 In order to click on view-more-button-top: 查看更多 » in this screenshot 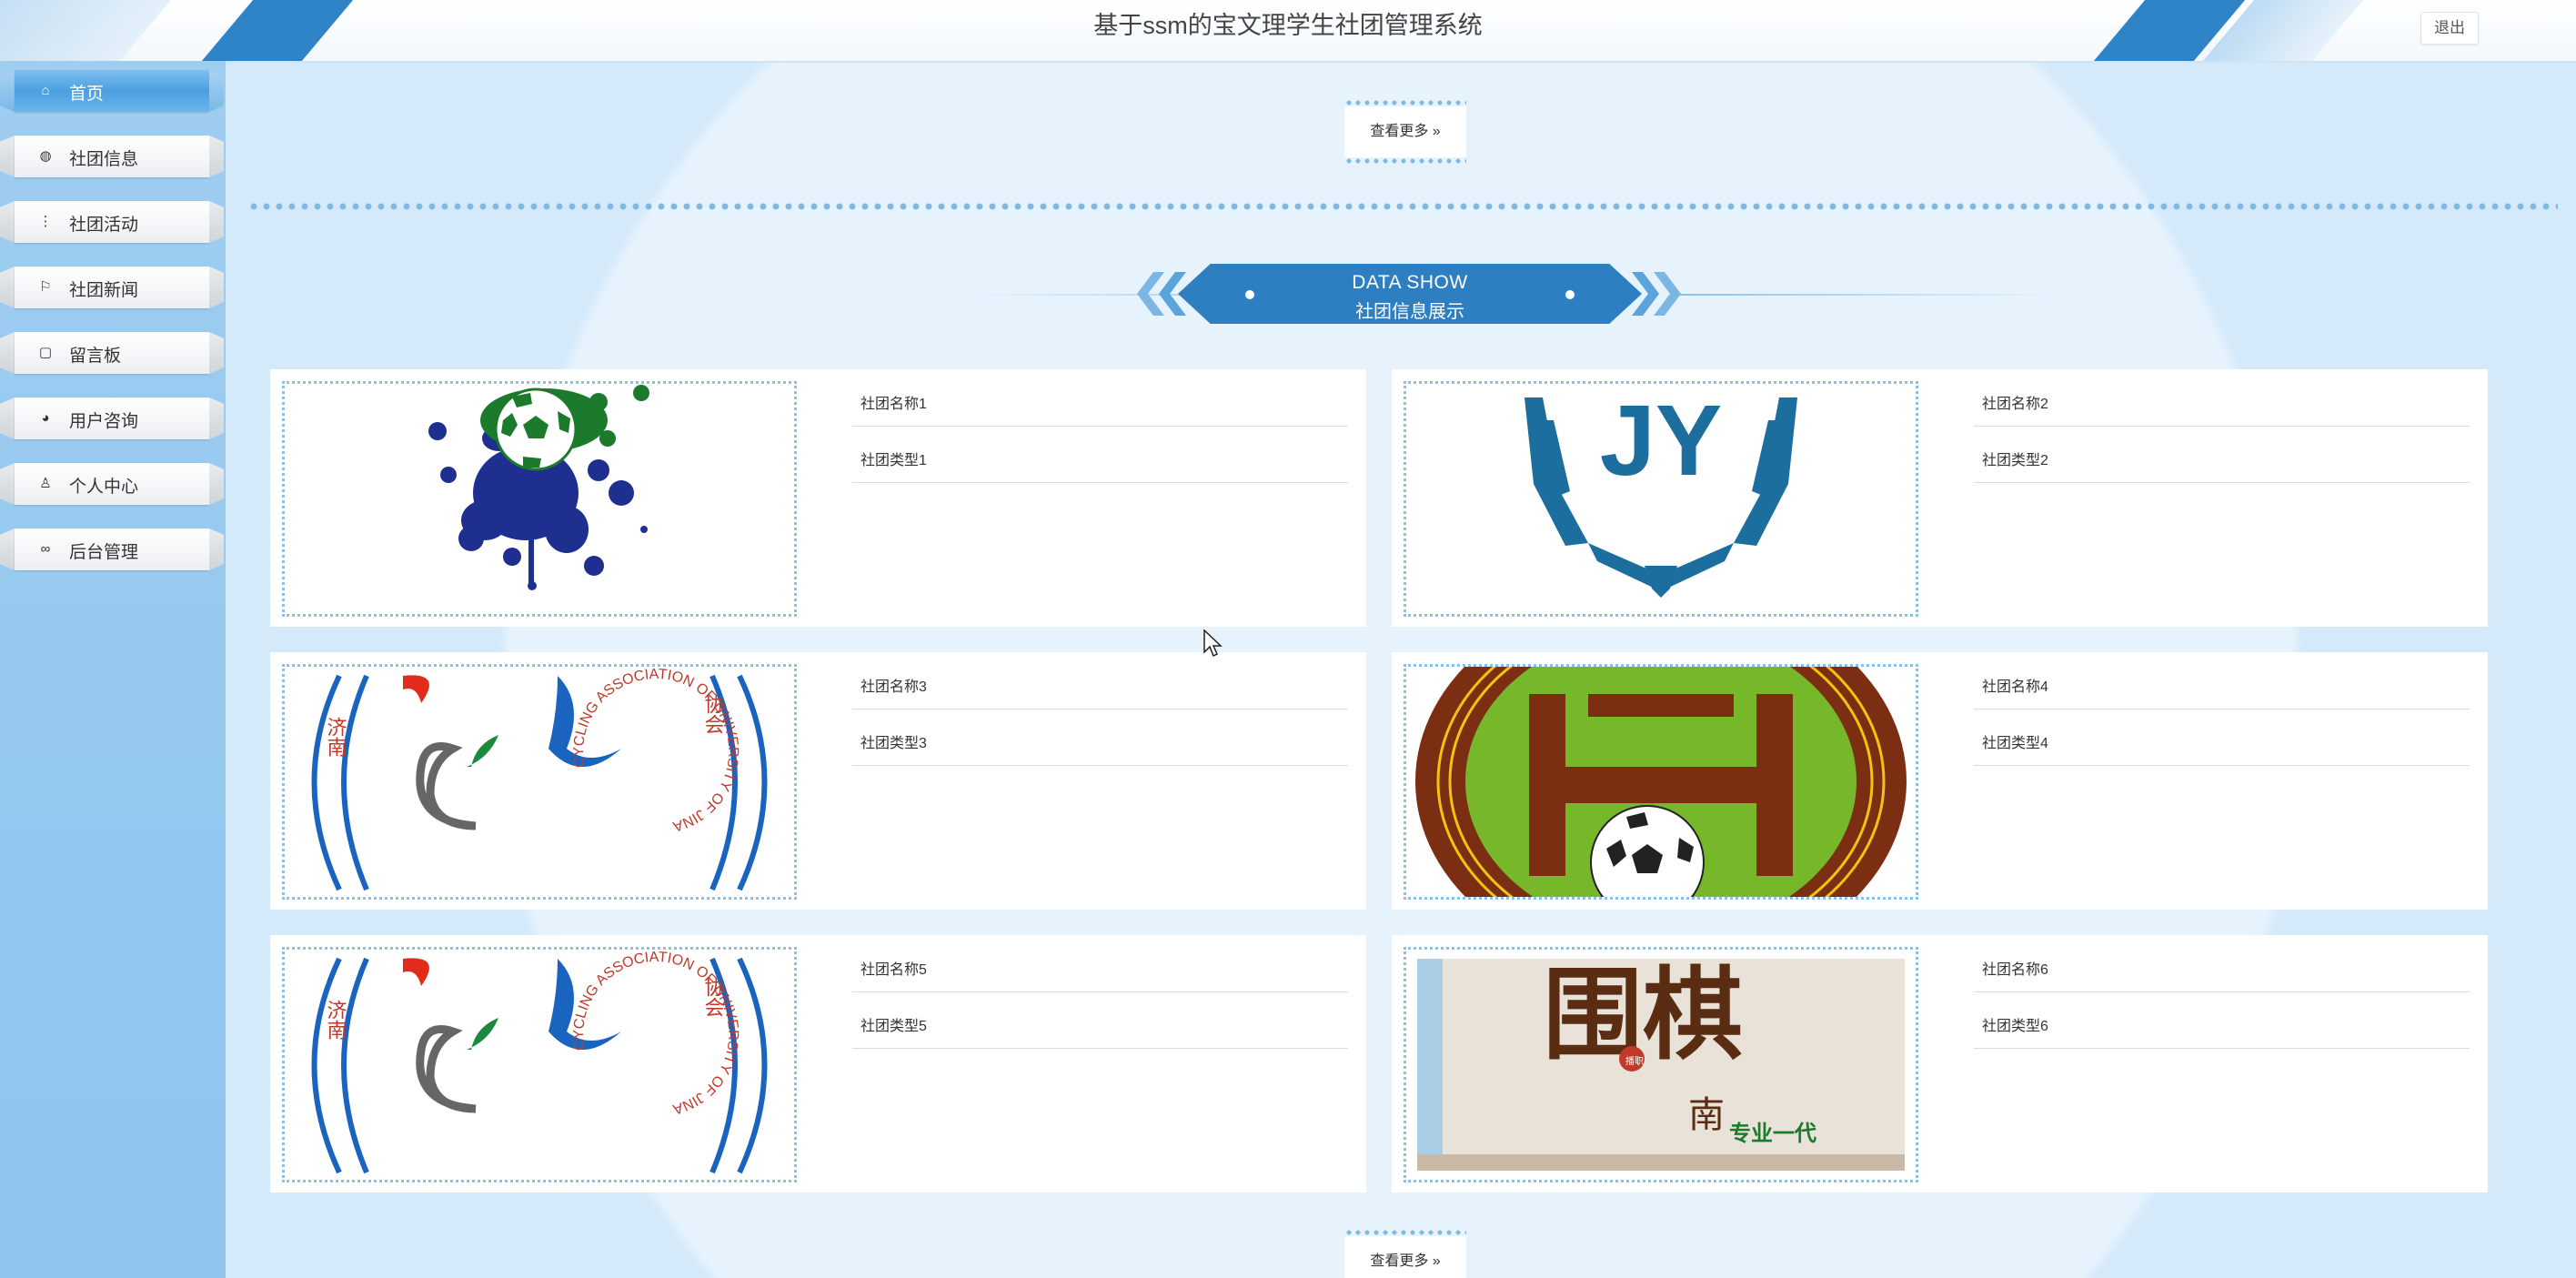, I will do `click(1405, 132)`.